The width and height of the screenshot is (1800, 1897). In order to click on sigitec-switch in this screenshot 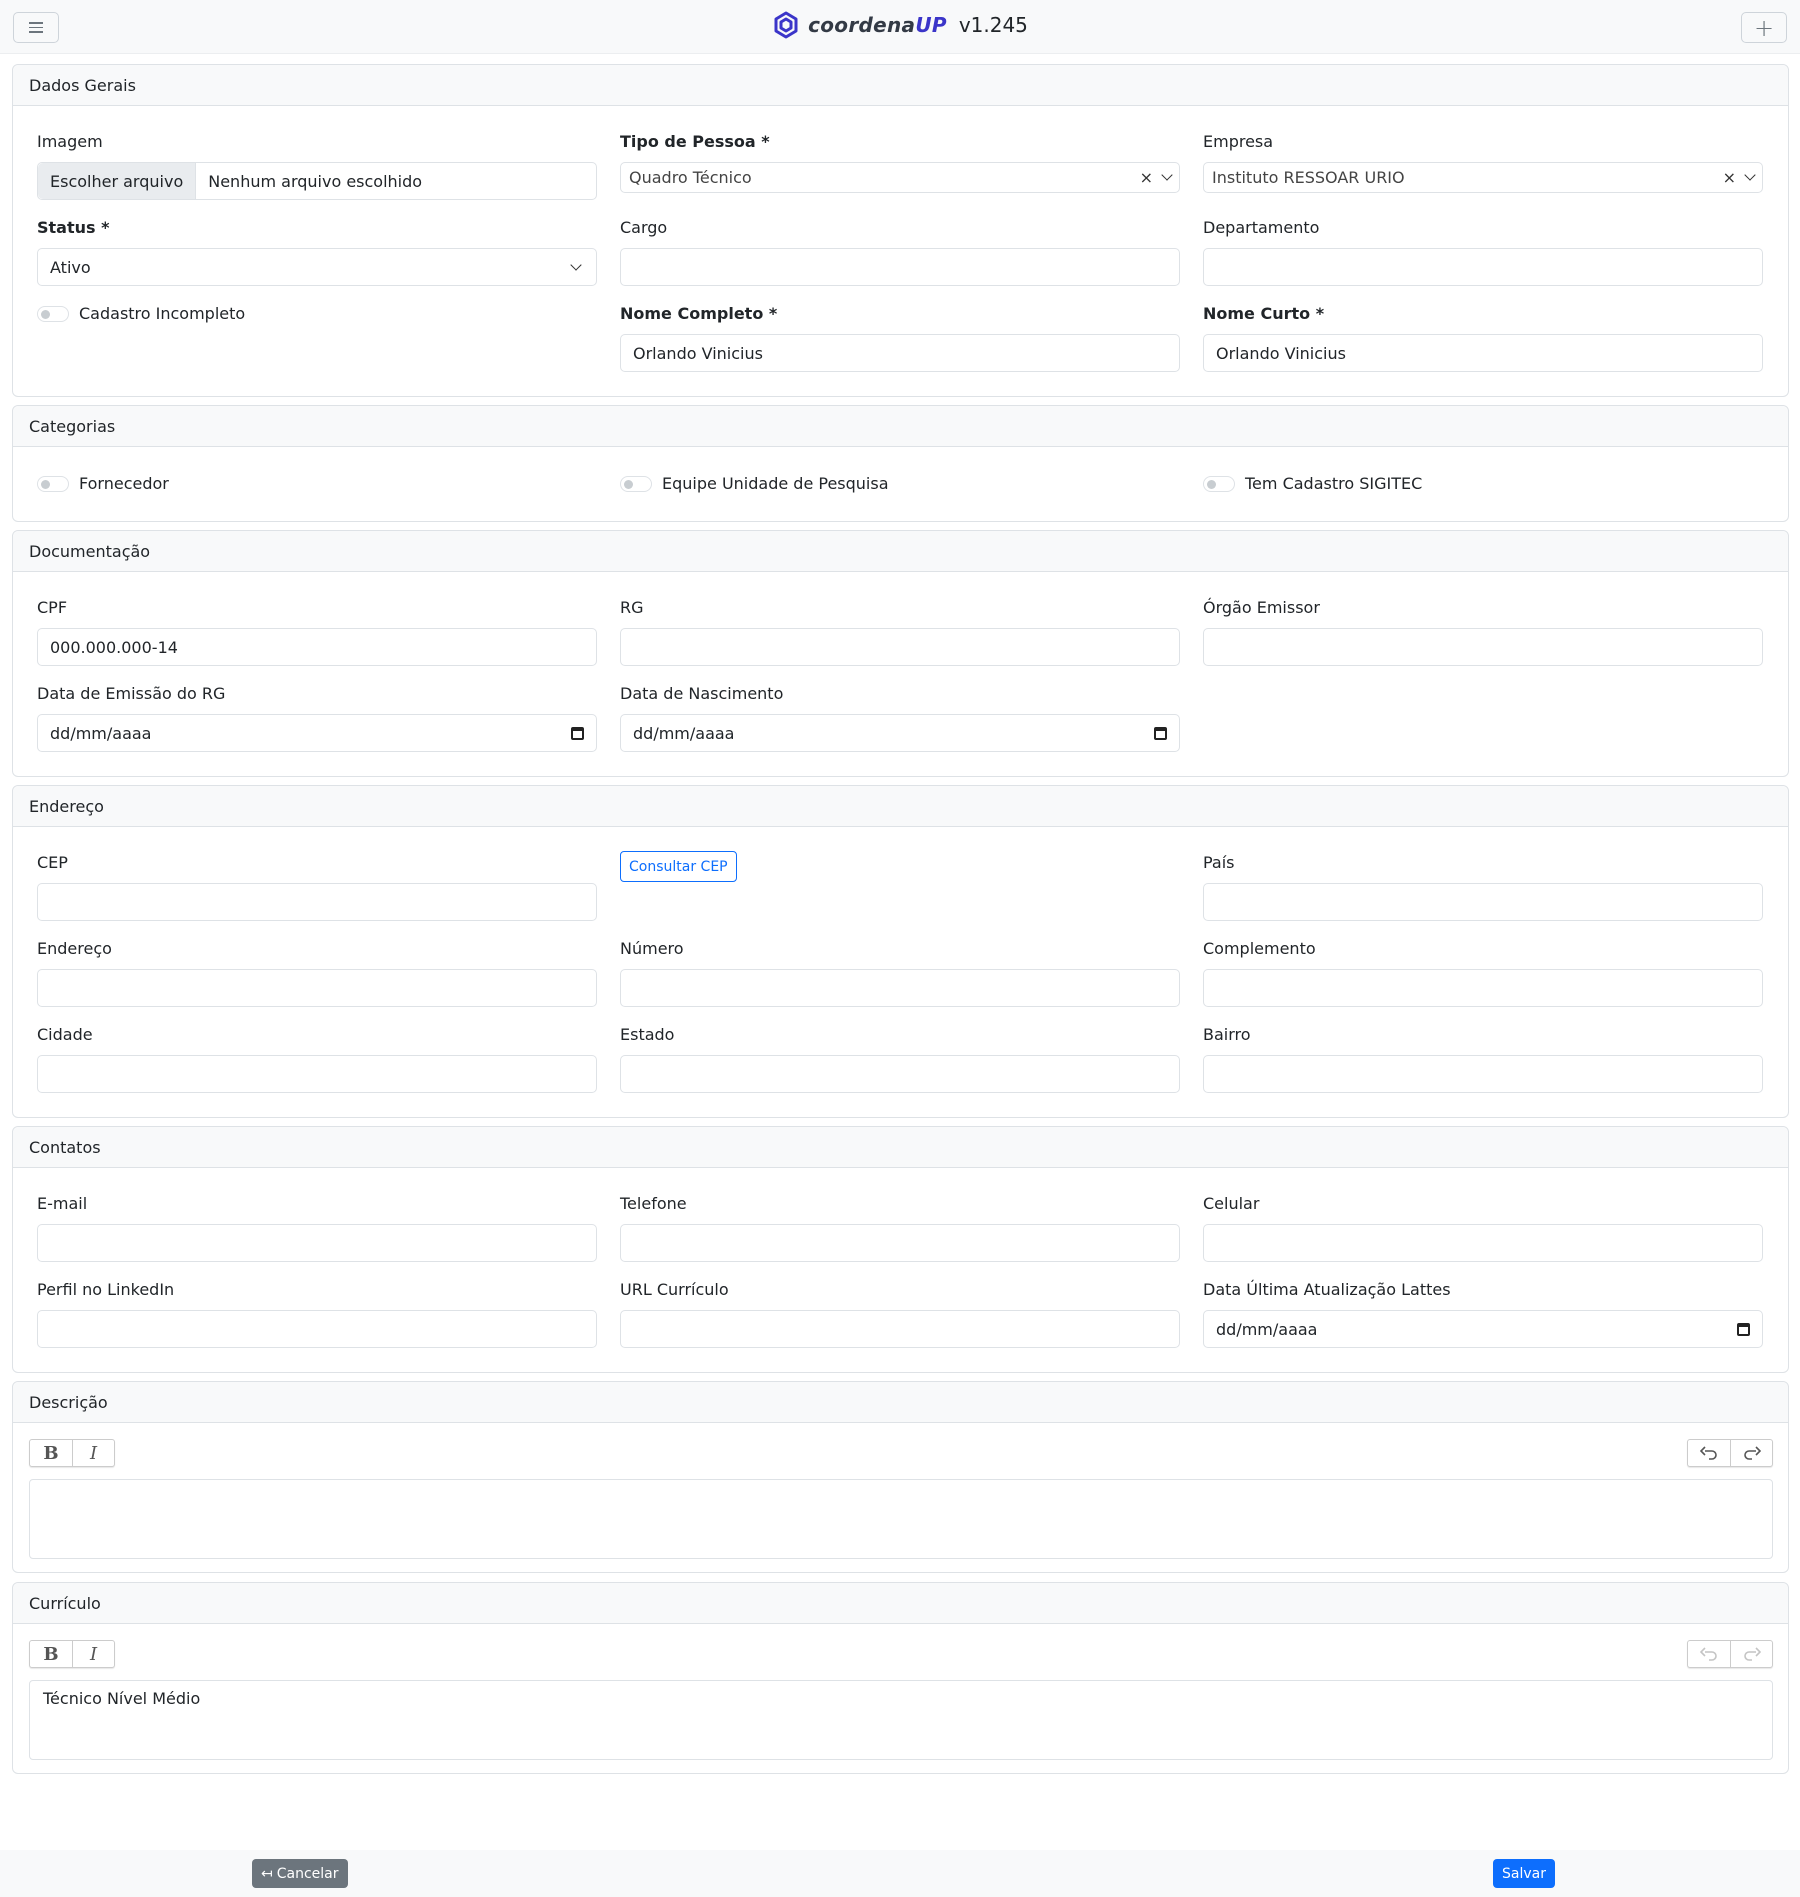, I will do `click(1219, 483)`.